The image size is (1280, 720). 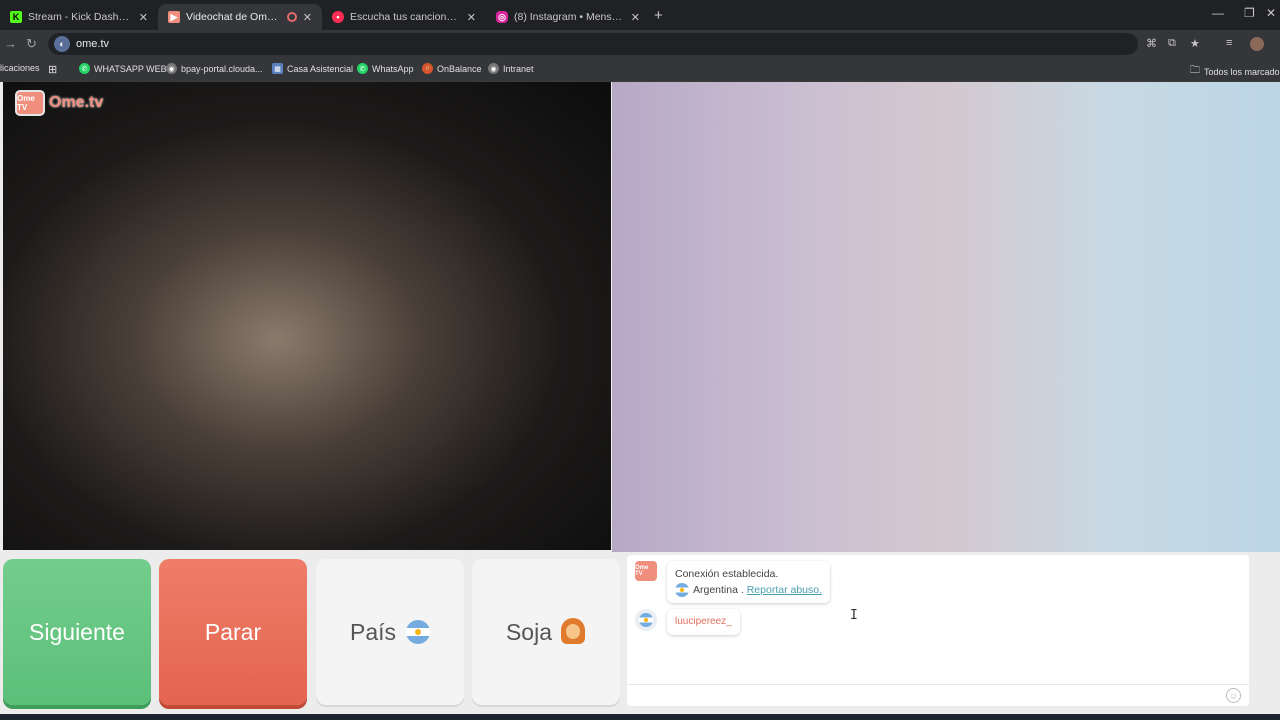 What do you see at coordinates (30, 103) in the screenshot?
I see `logo-badge: Ome TV` at bounding box center [30, 103].